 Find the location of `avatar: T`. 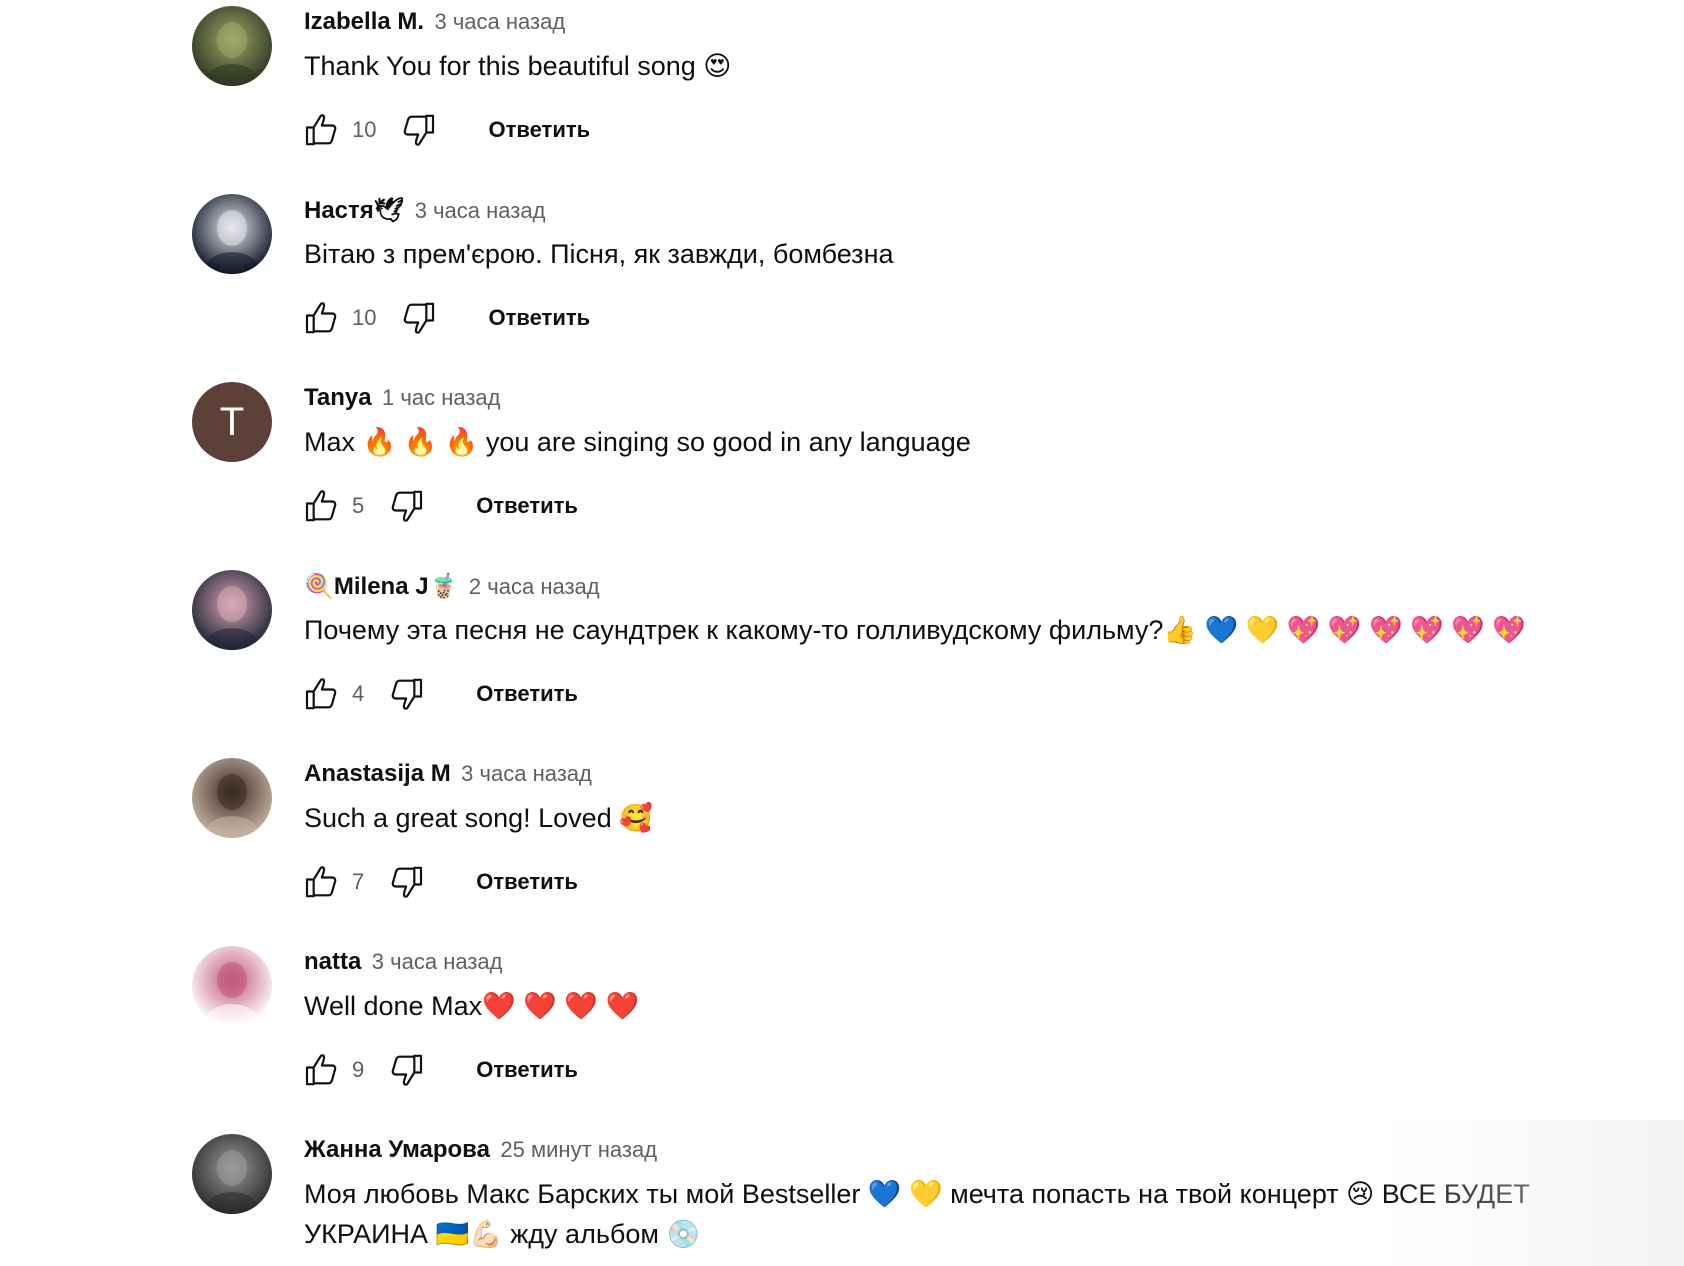

avatar: T is located at coordinates (232, 422).